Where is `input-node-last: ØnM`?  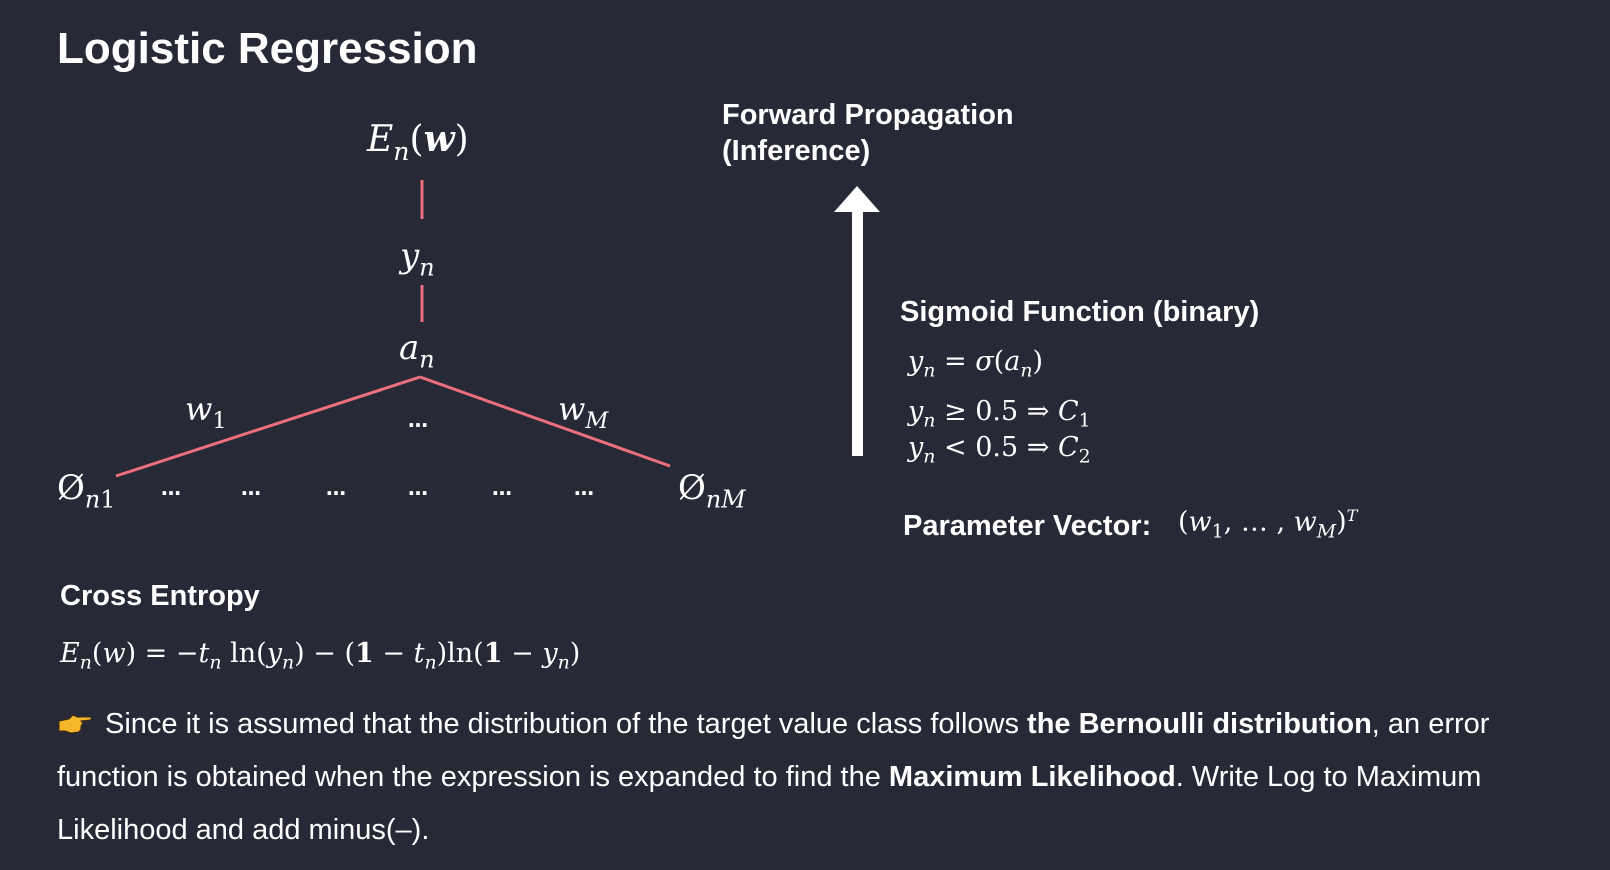 input-node-last: ØnM is located at coordinates (712, 491).